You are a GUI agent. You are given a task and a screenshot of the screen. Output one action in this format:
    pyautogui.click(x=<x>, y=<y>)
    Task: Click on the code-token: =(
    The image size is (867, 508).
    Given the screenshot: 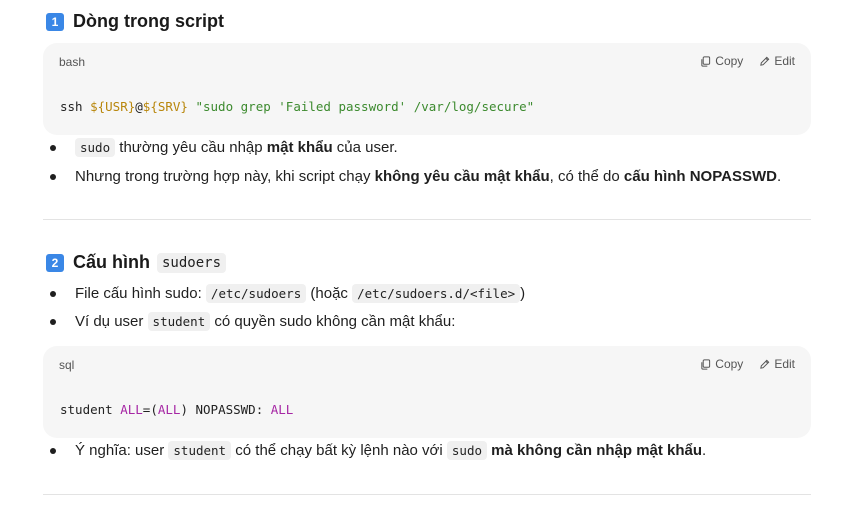 What is the action you would take?
    pyautogui.click(x=150, y=409)
    